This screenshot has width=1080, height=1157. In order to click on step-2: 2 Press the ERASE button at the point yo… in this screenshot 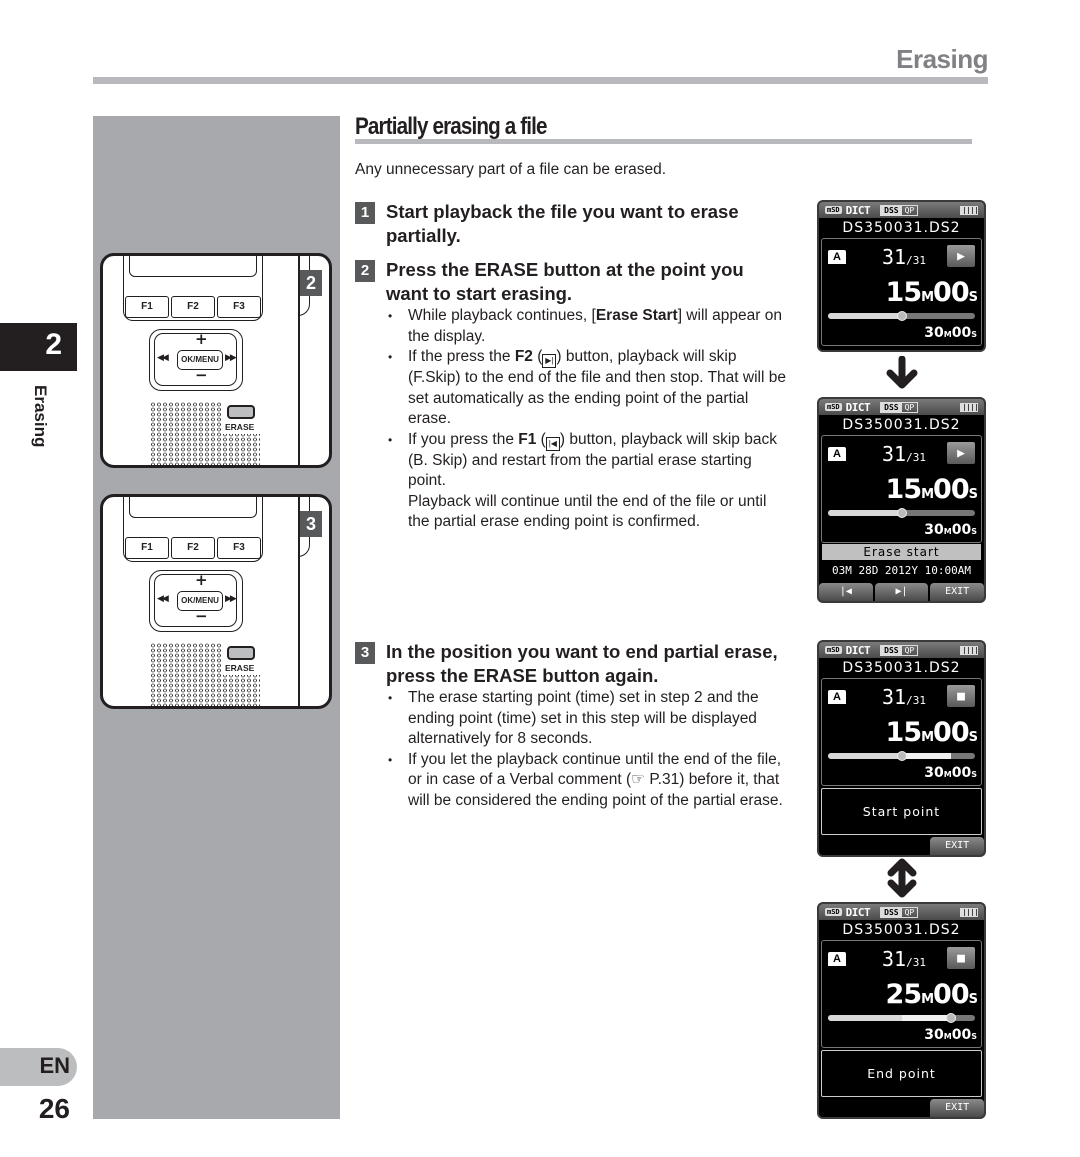, I will do `click(572, 395)`.